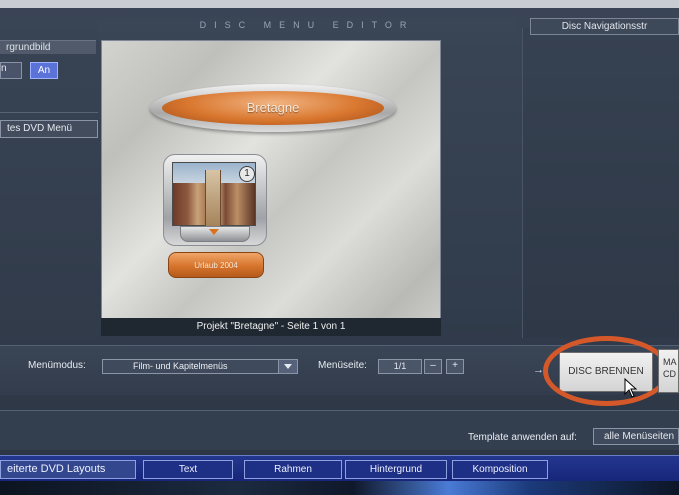  What do you see at coordinates (522, 437) in the screenshot?
I see `template-apply-label: Template anwenden auf:` at bounding box center [522, 437].